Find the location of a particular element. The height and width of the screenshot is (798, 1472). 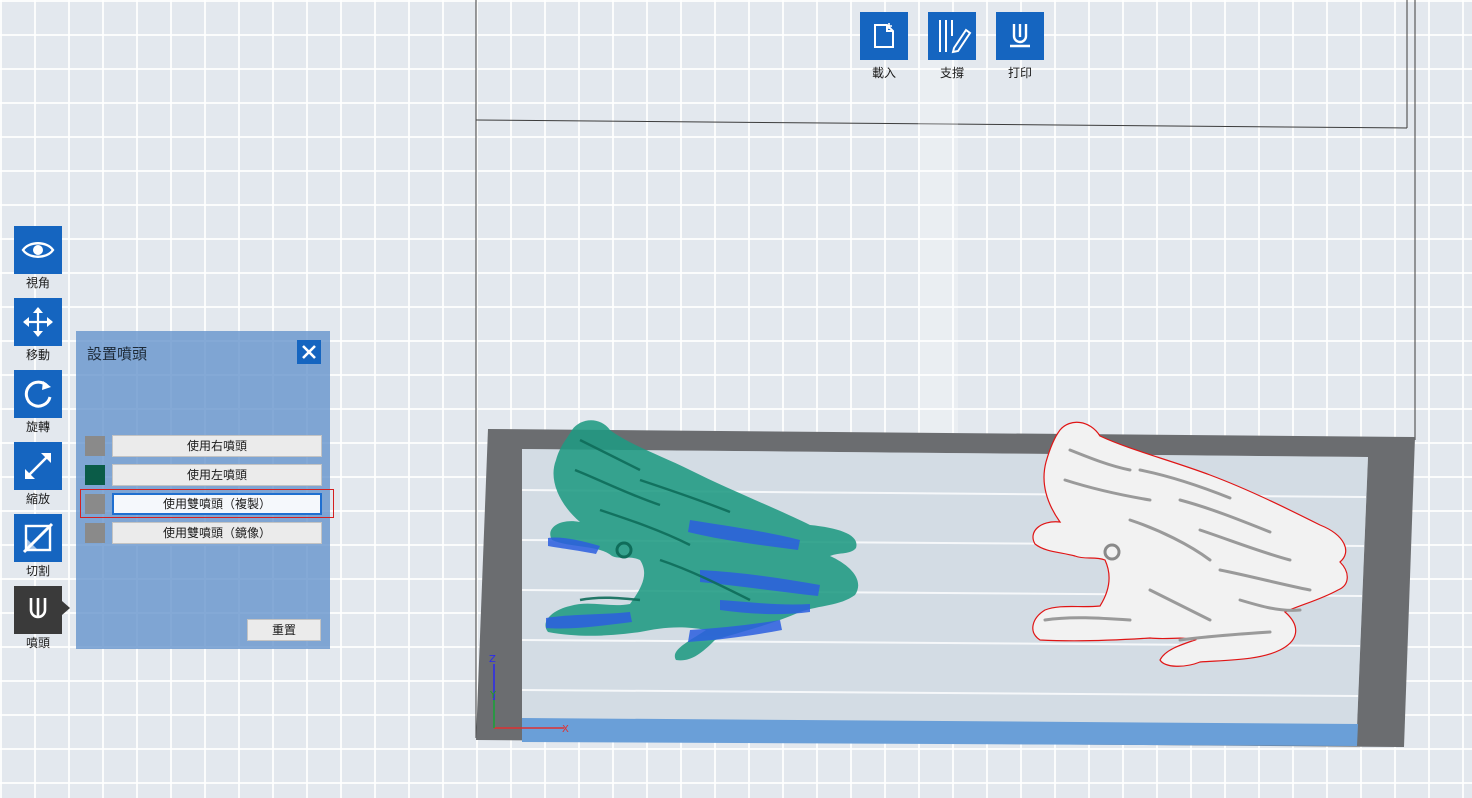

axis-z-label: Z is located at coordinates (492, 659).